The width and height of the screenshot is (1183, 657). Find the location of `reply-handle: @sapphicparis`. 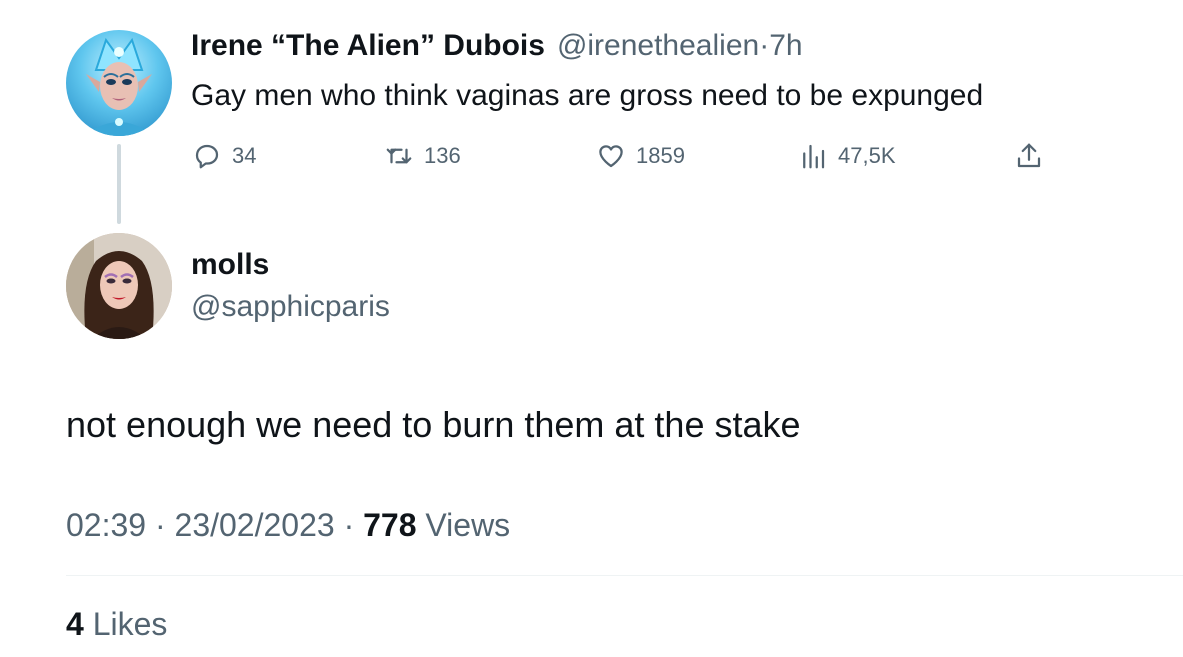

reply-handle: @sapphicparis is located at coordinates (290, 307).